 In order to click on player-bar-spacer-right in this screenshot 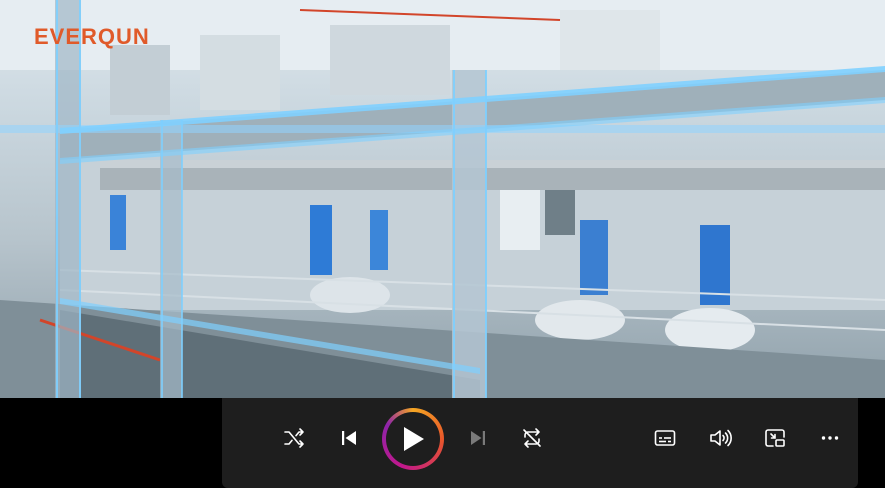, I will do `click(871, 443)`.